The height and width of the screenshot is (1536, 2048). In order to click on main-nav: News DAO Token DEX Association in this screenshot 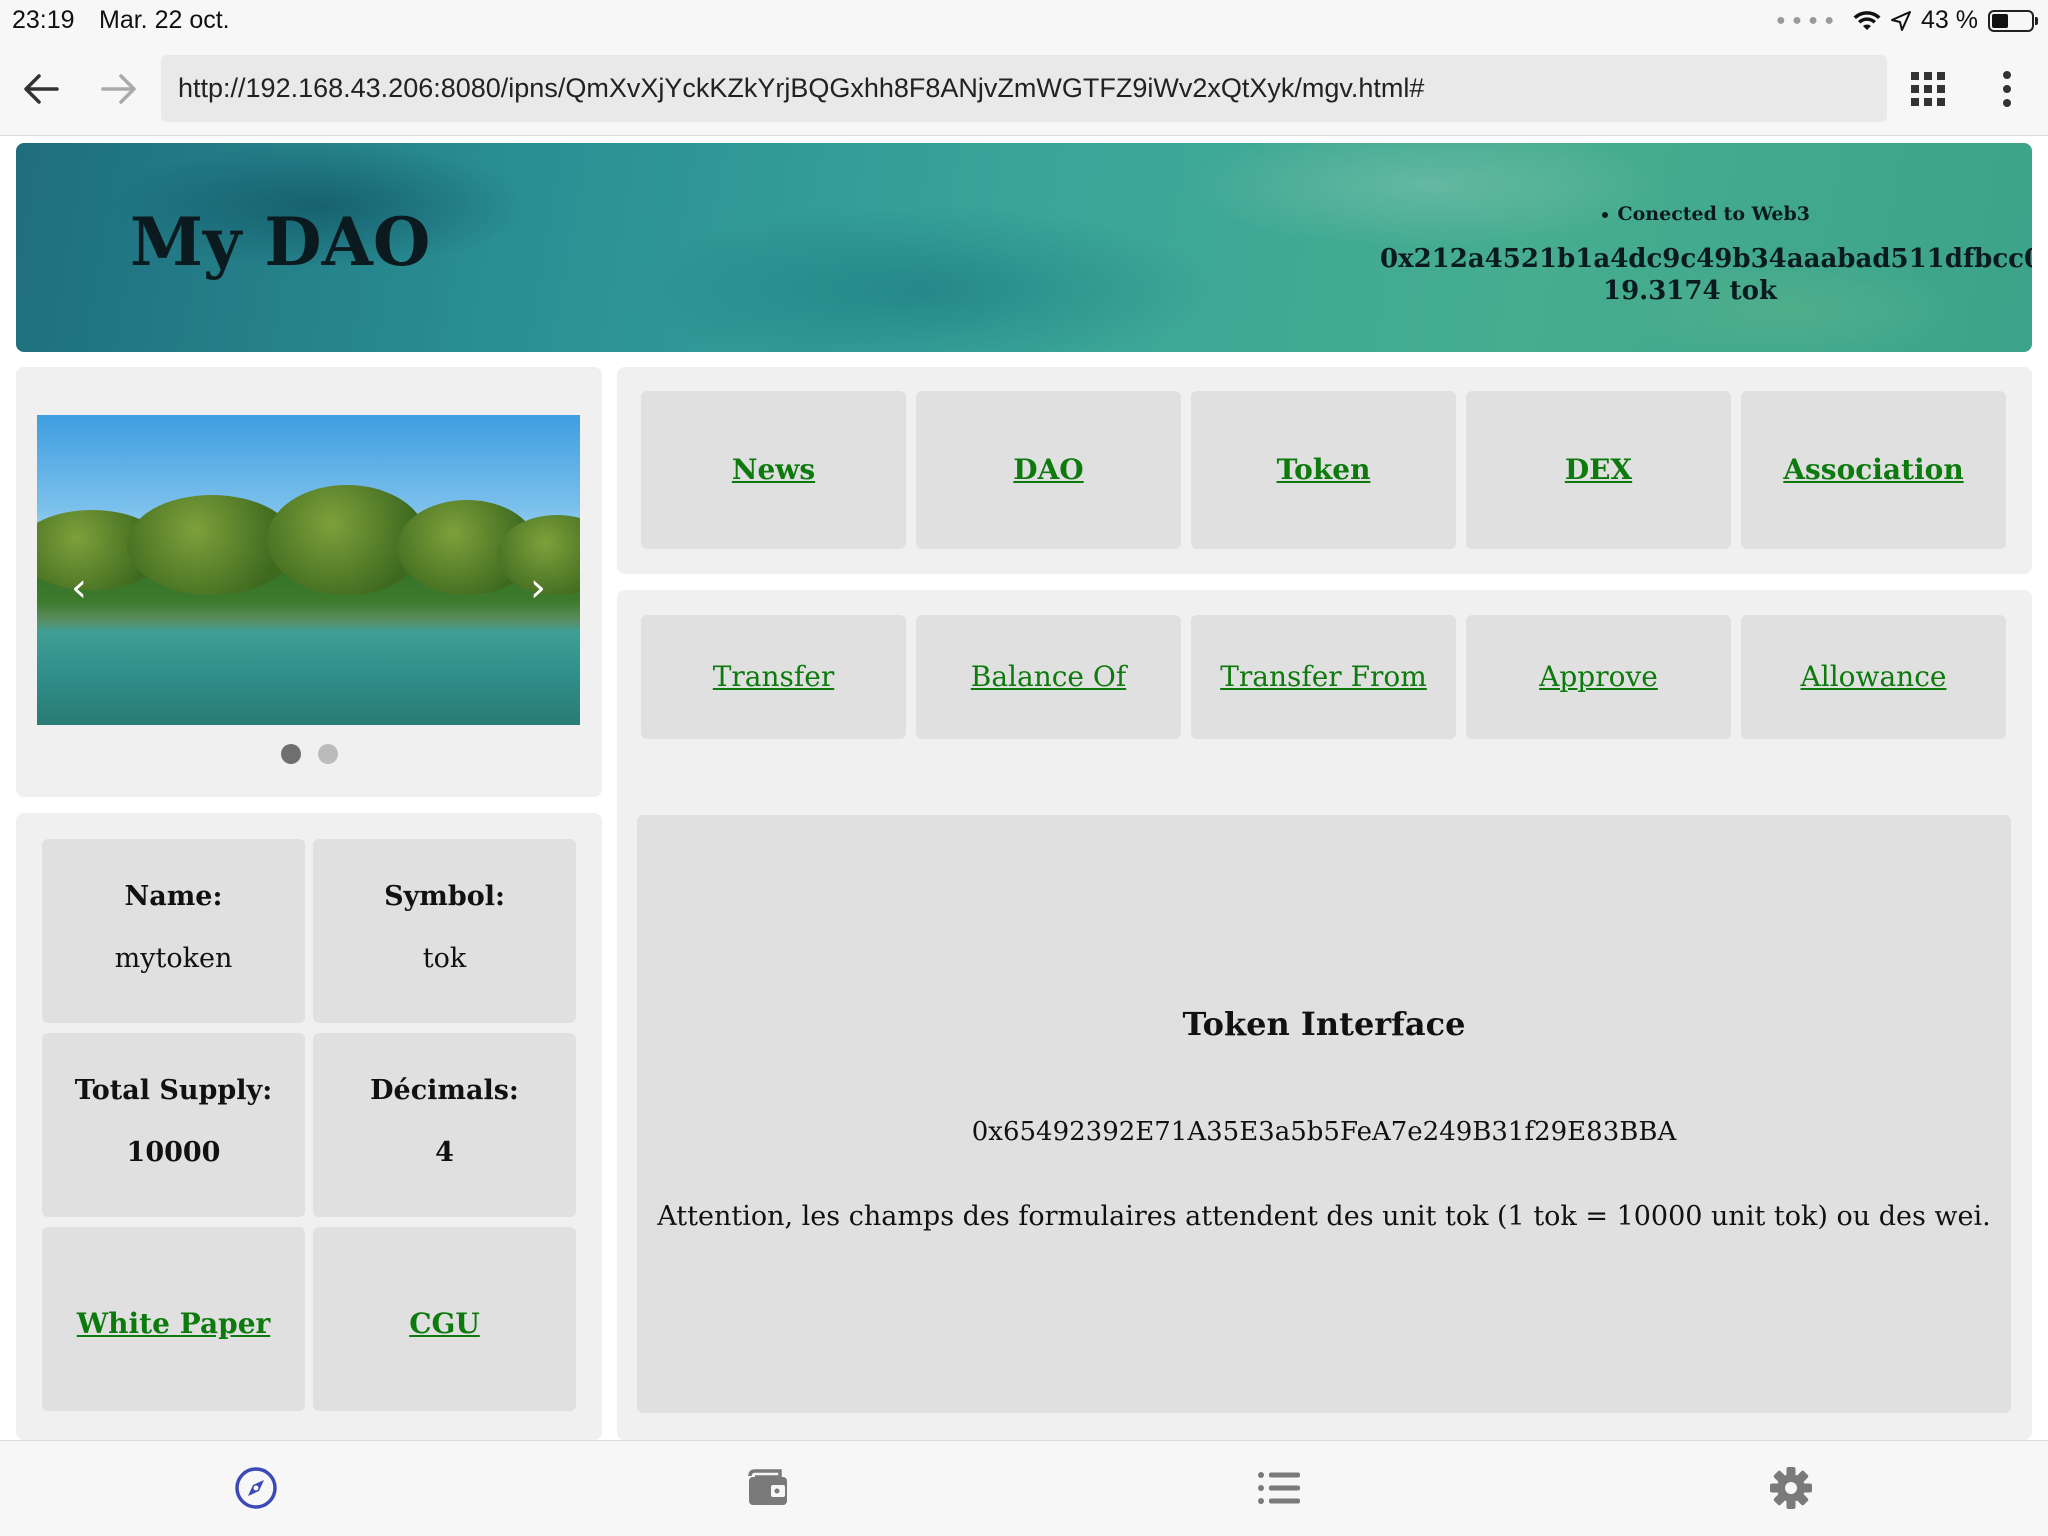, I will do `click(1324, 470)`.